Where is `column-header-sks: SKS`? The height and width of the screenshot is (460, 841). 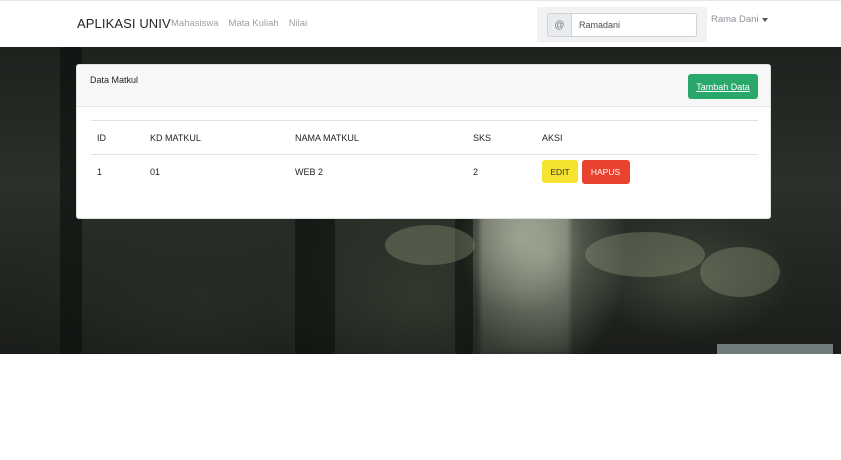
column-header-sks: SKS is located at coordinates (501, 137).